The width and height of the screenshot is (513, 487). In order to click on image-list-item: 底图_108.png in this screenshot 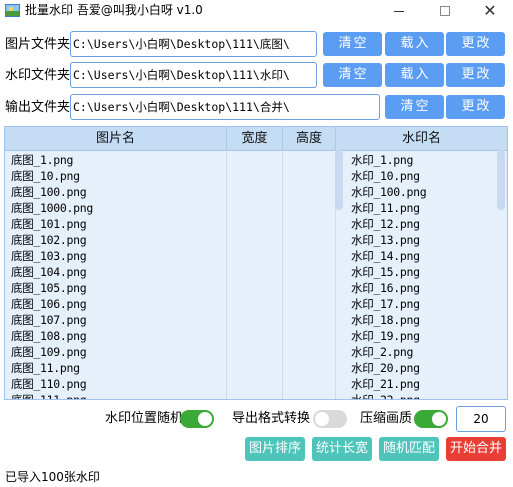, I will do `click(118, 336)`.